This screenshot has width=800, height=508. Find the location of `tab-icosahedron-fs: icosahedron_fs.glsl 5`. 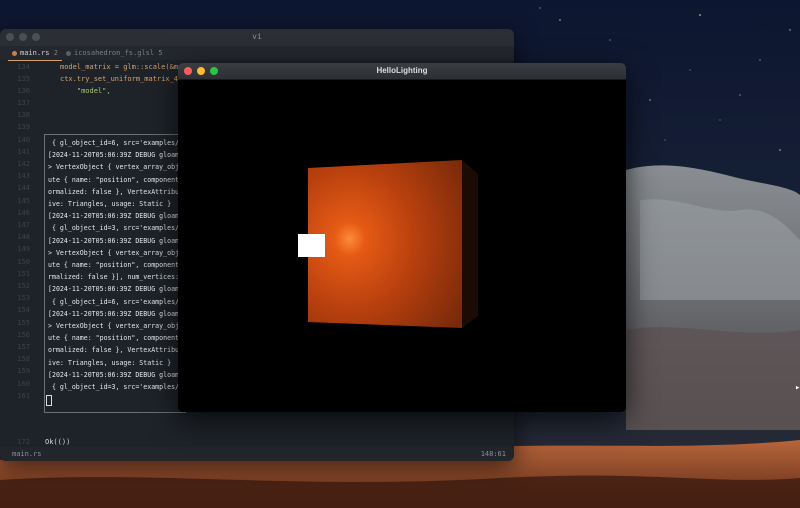

tab-icosahedron-fs: icosahedron_fs.glsl 5 is located at coordinates (114, 53).